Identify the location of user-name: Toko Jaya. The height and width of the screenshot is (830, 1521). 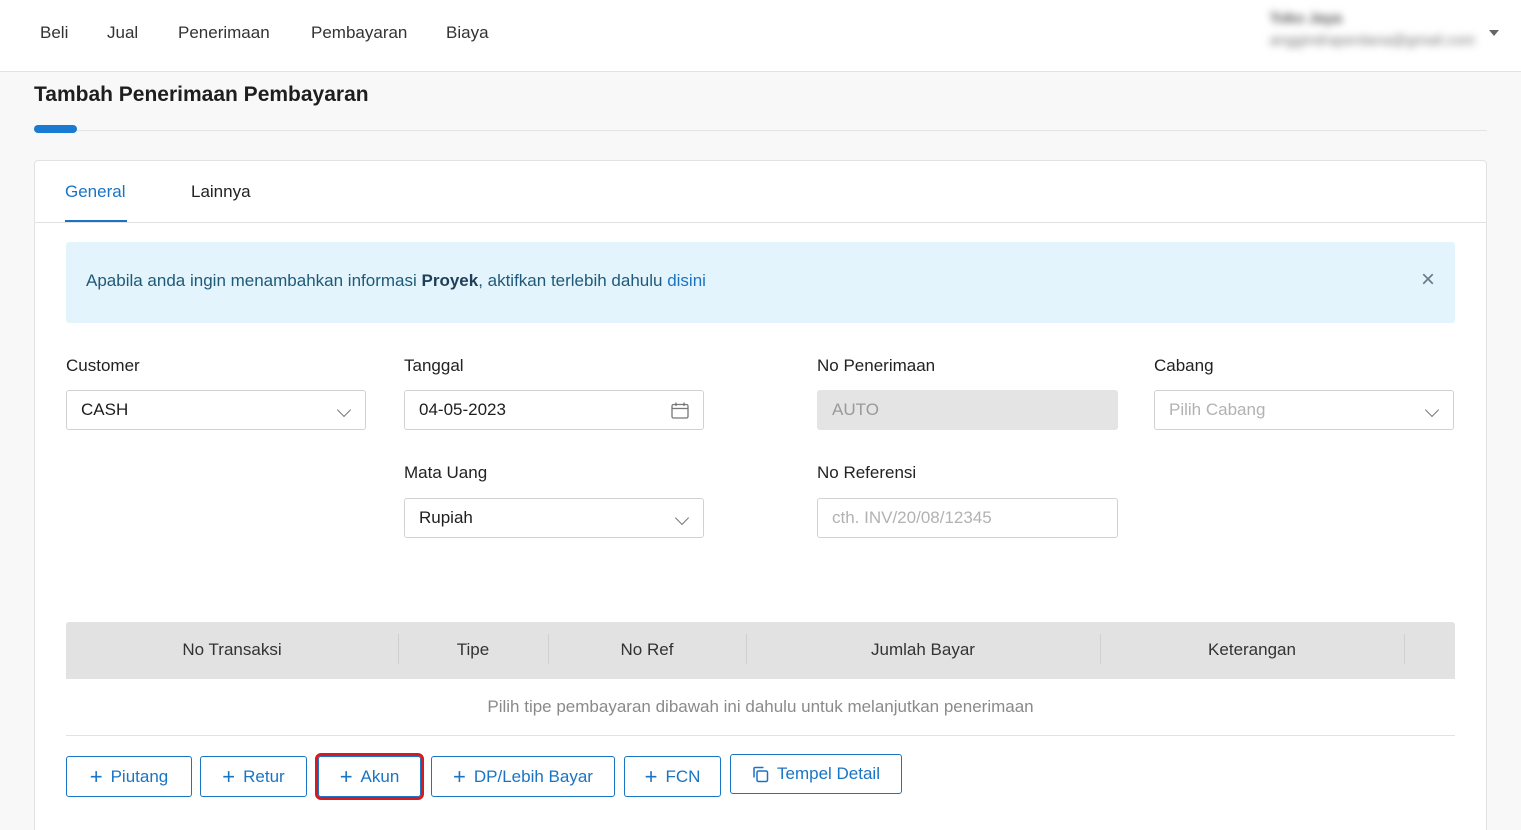
(1305, 18).